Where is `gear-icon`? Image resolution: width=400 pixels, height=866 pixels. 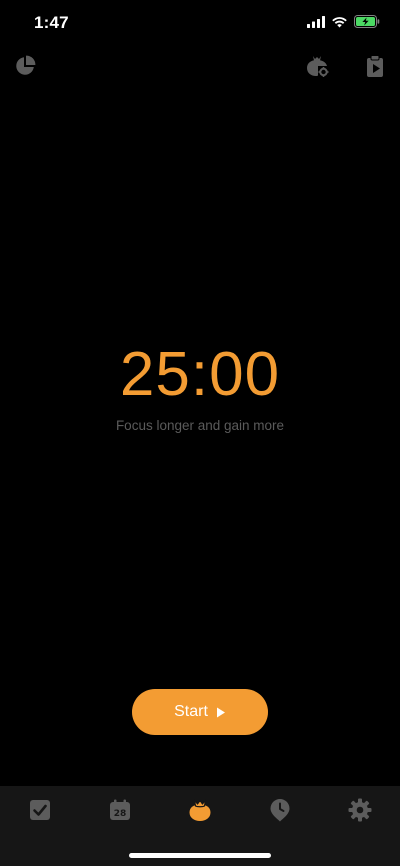 gear-icon is located at coordinates (360, 810).